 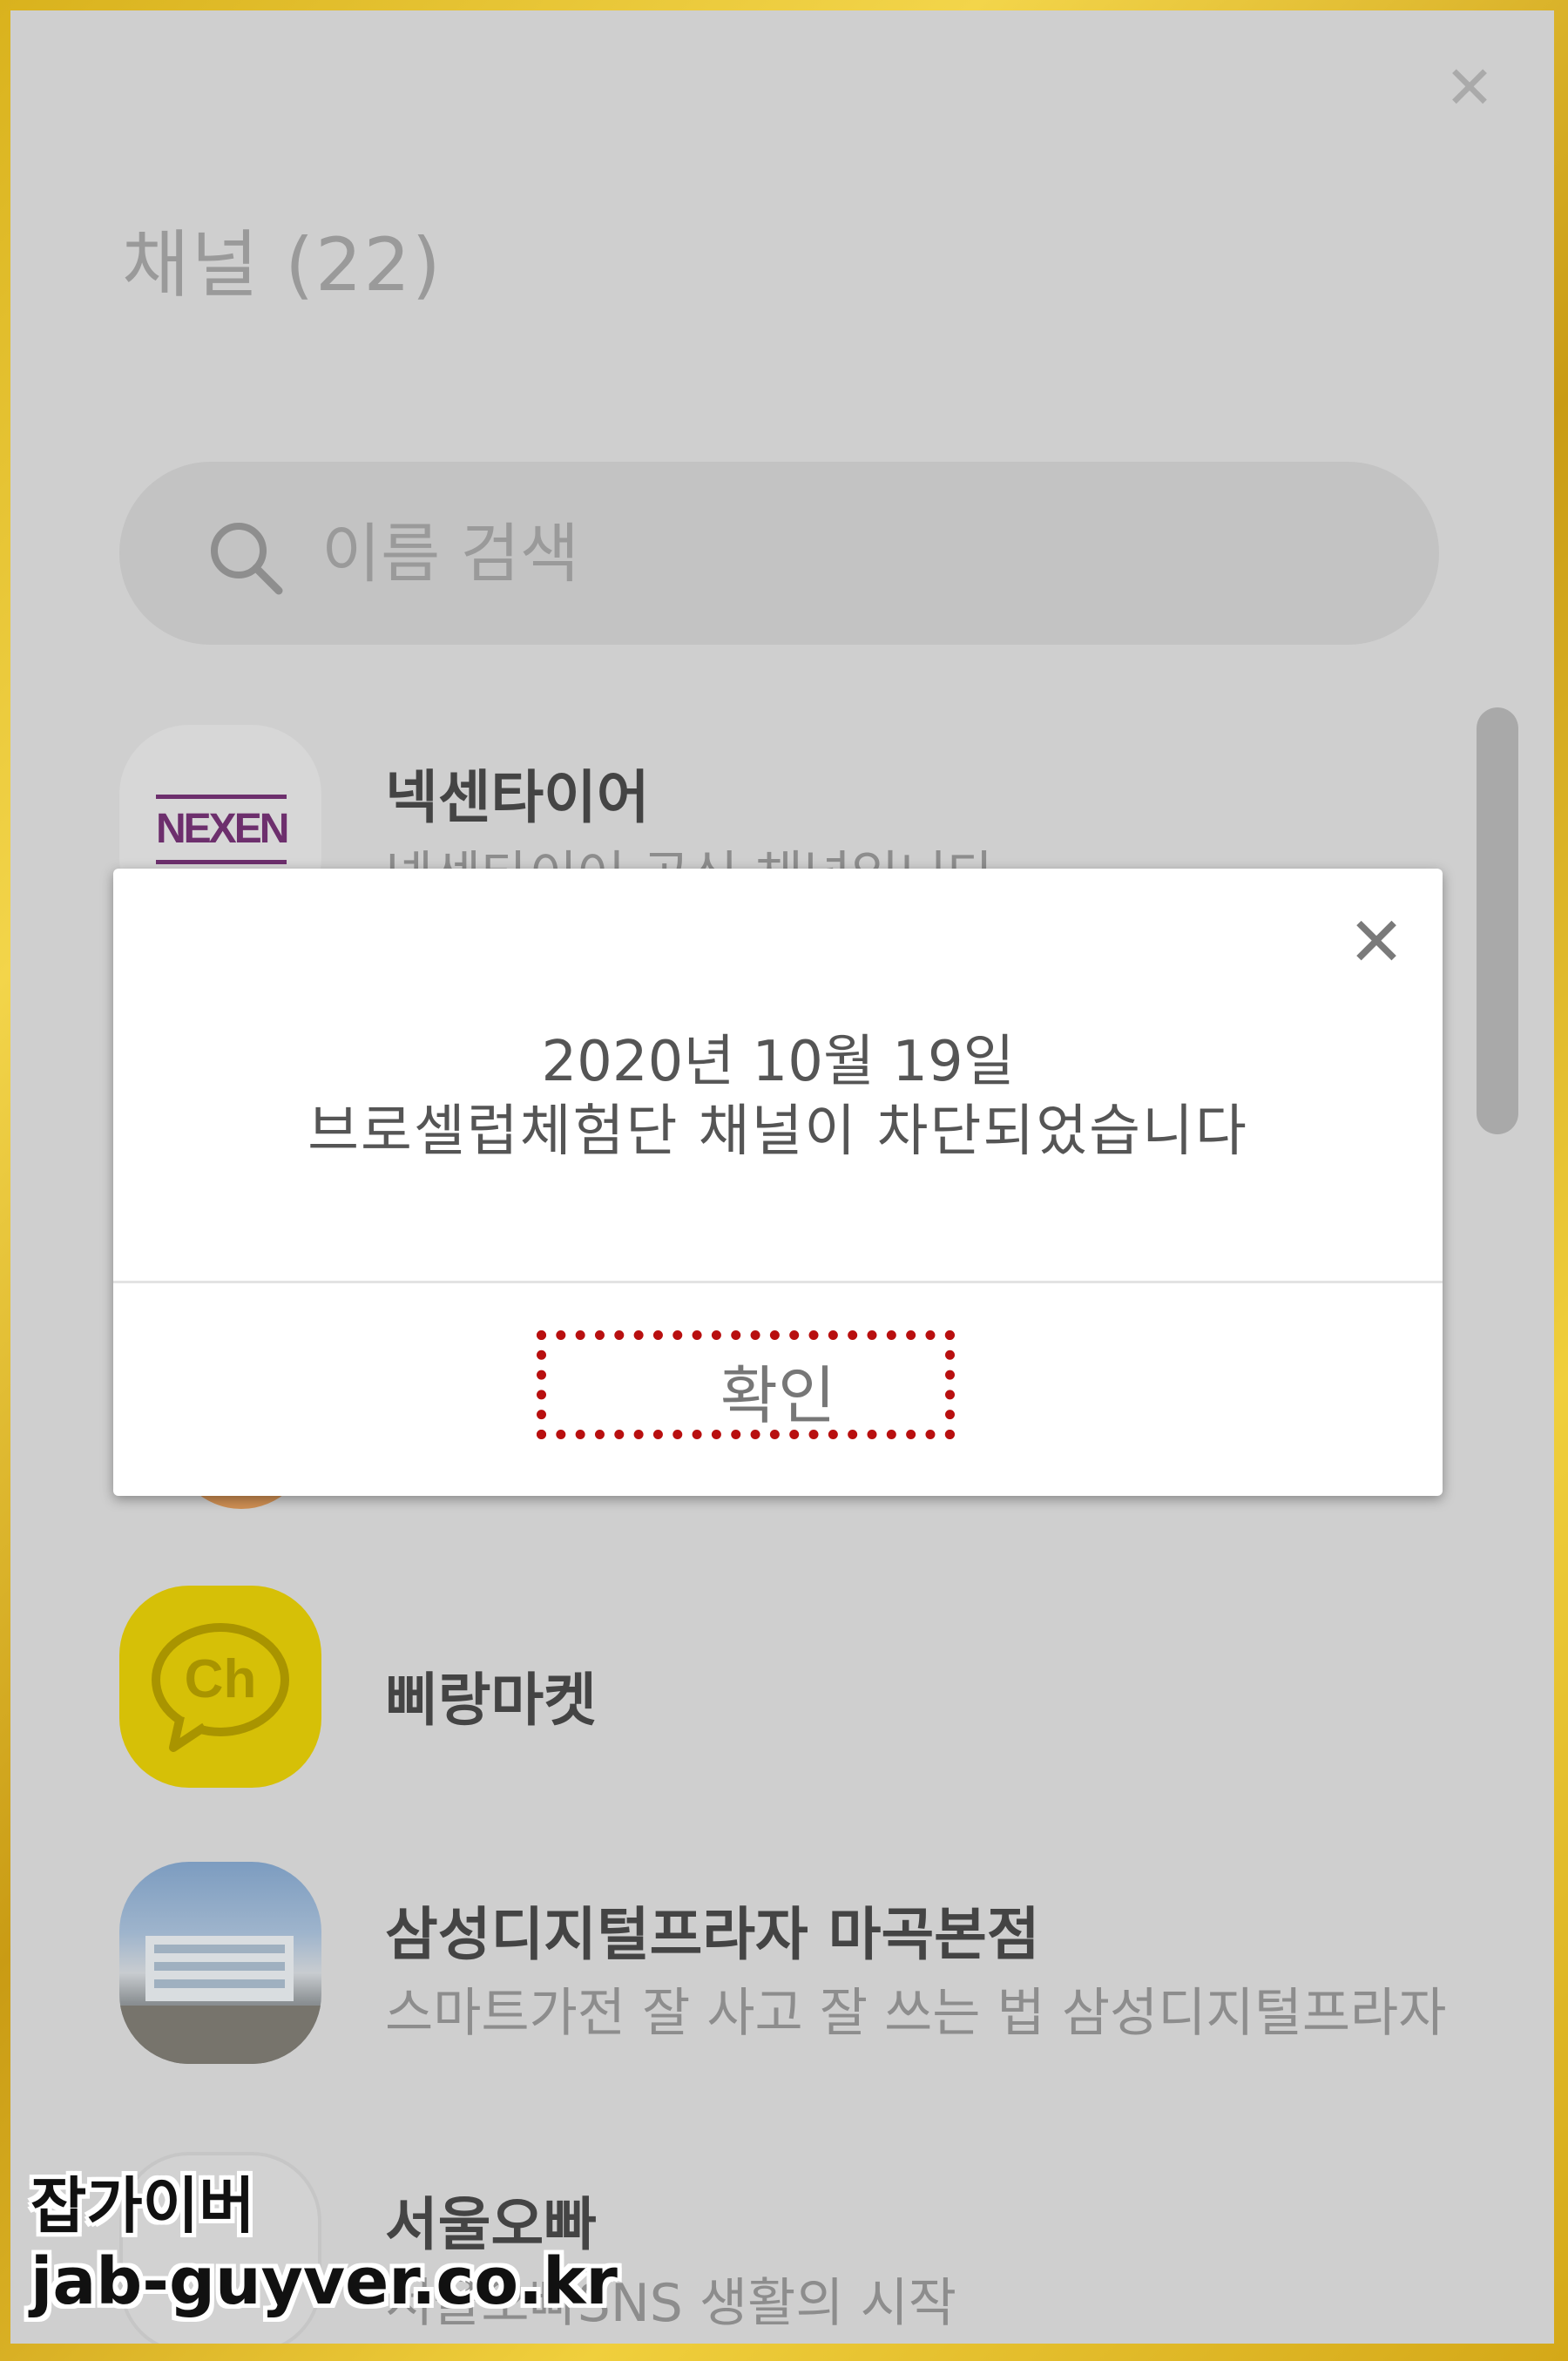 What do you see at coordinates (221, 1679) in the screenshot?
I see `channel-logo-text: Ch` at bounding box center [221, 1679].